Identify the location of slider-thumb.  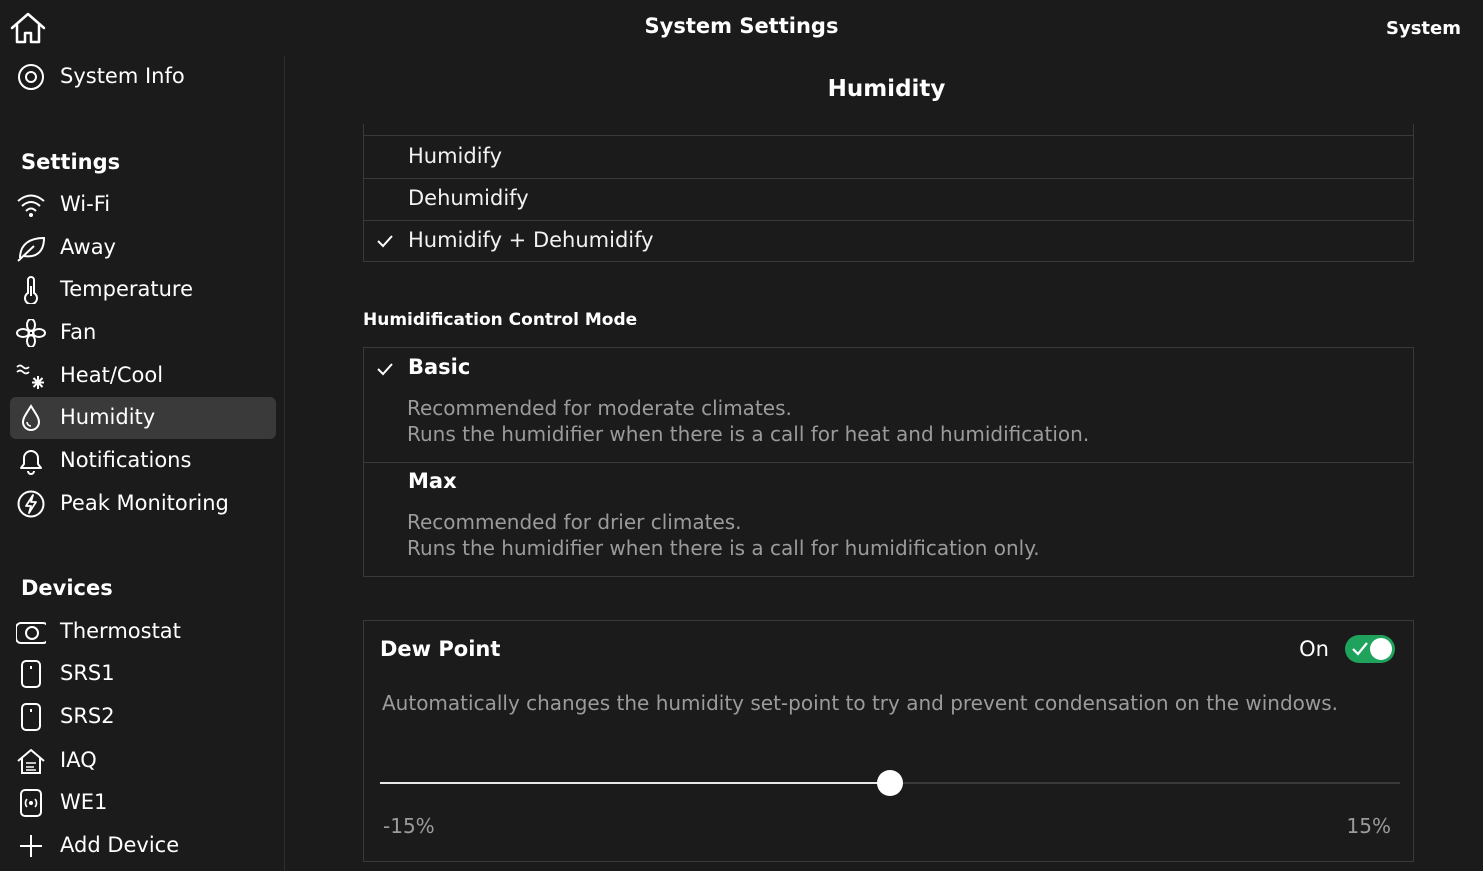
(890, 783).